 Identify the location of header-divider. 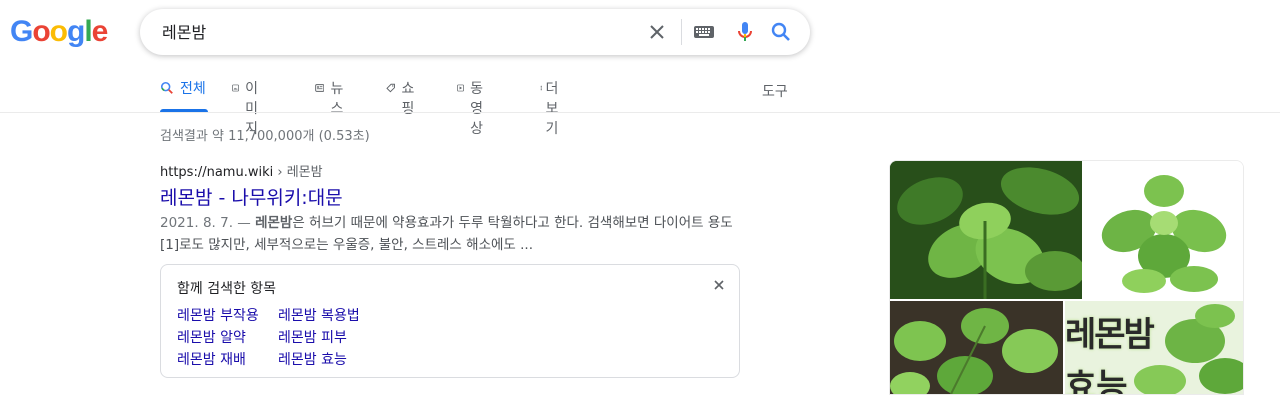
(640, 112).